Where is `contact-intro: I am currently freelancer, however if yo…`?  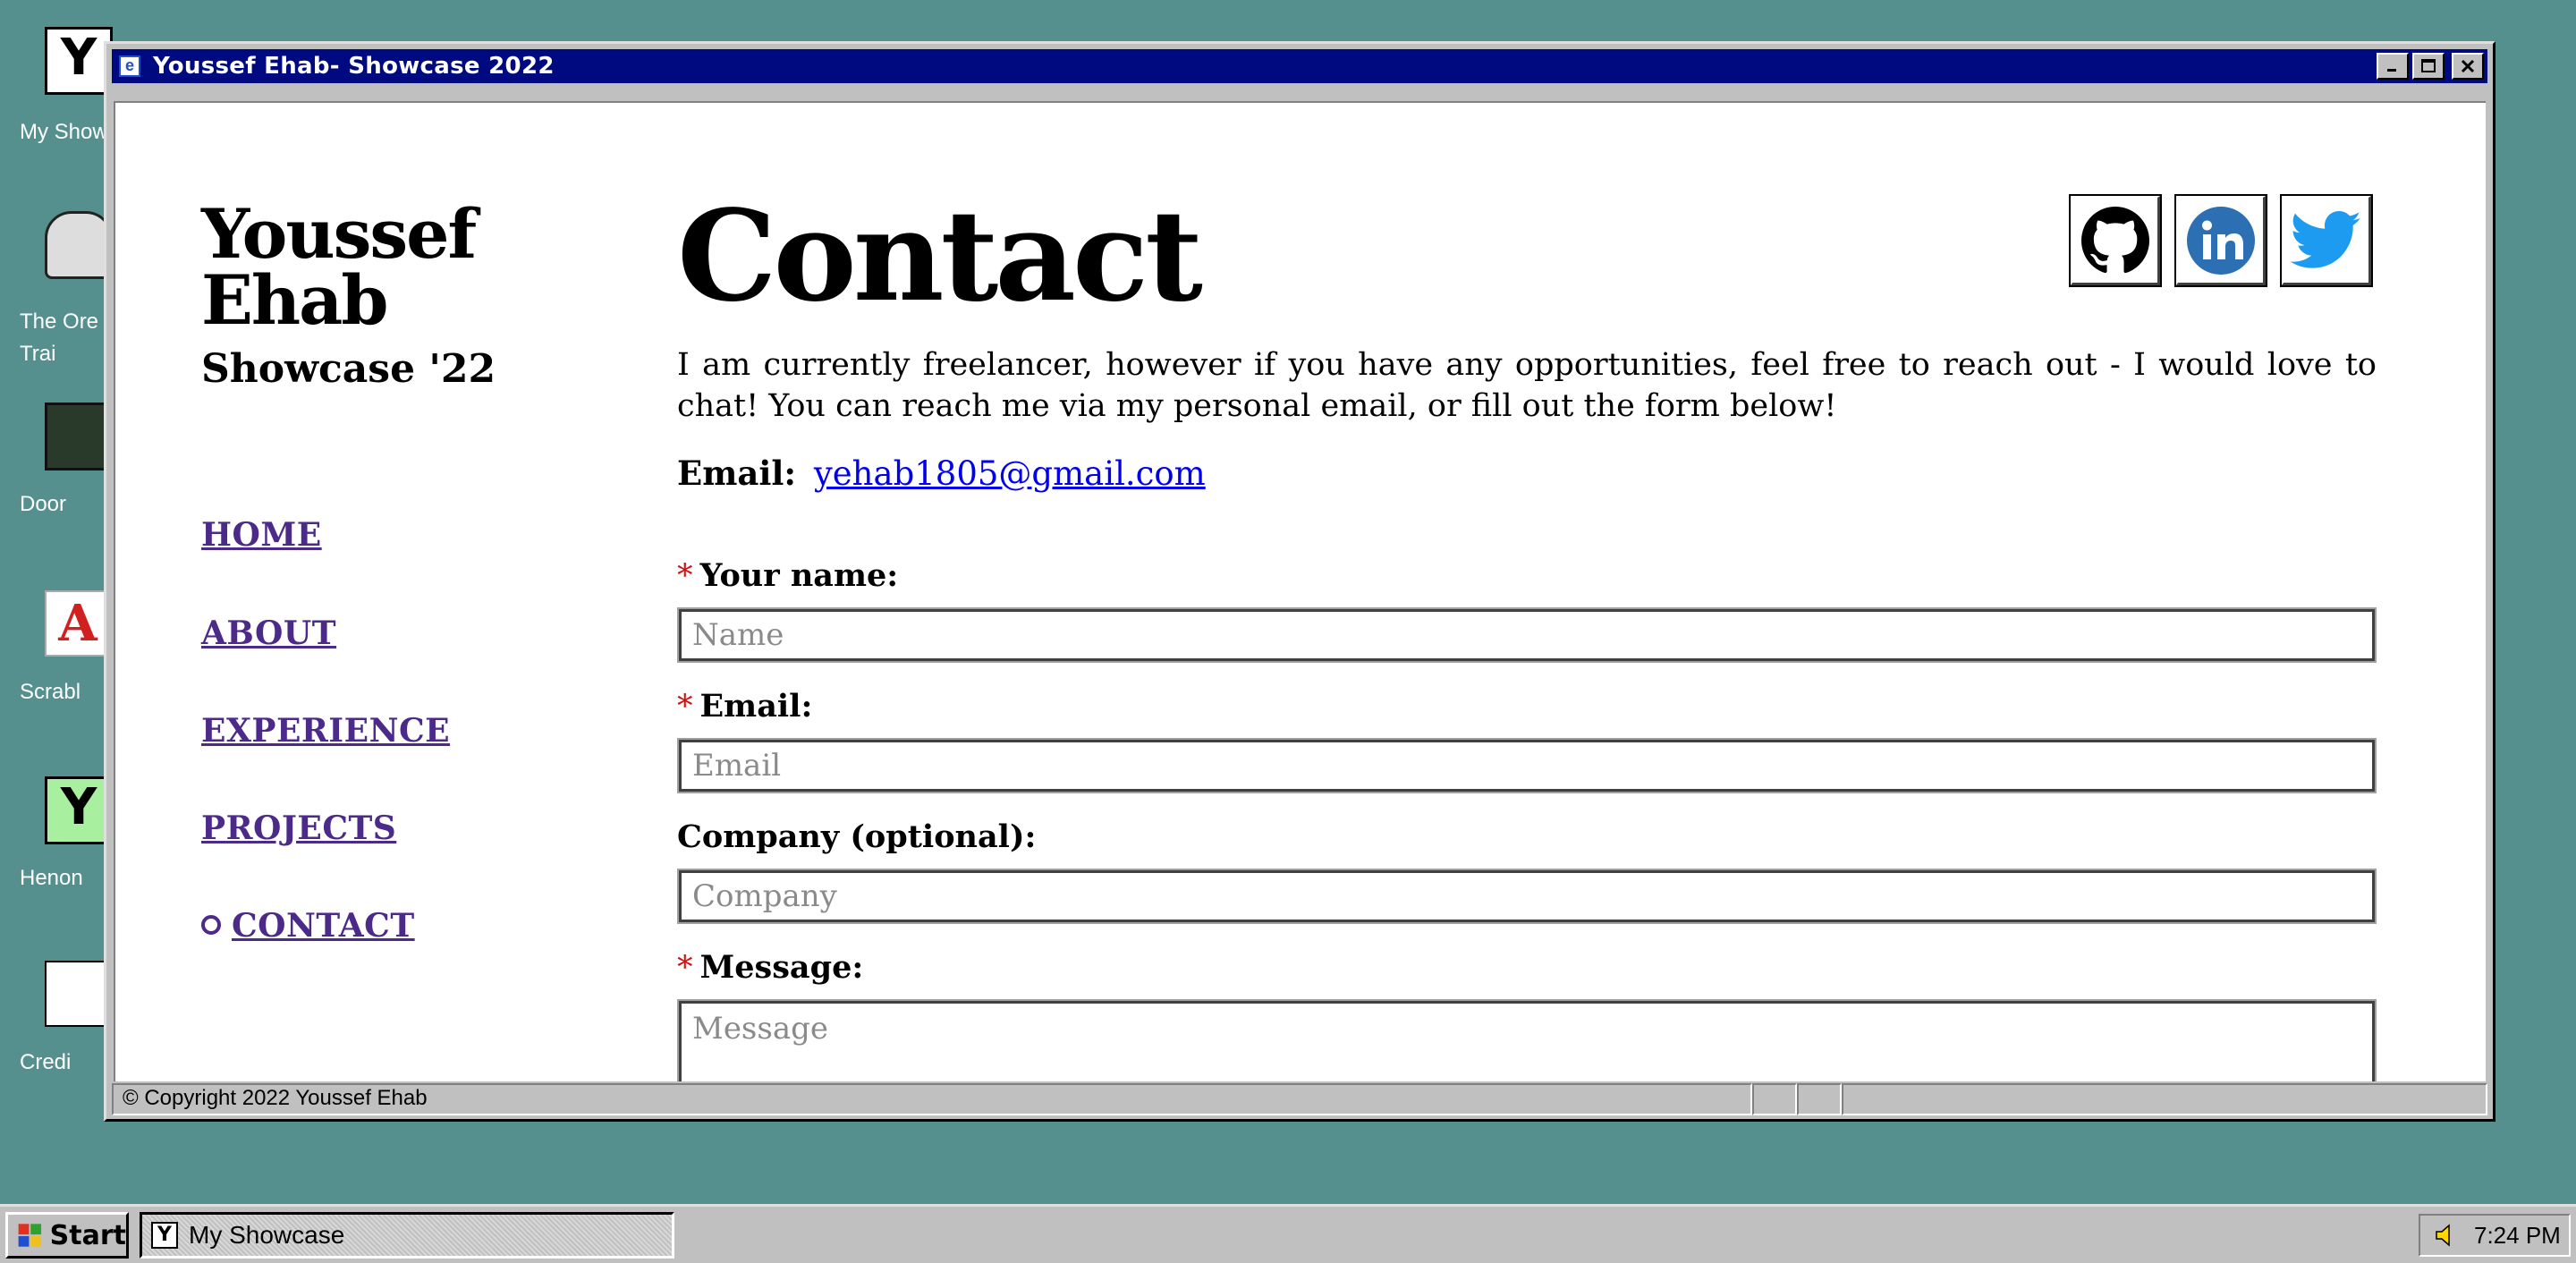 contact-intro: I am currently freelancer, however if yo… is located at coordinates (1527, 385).